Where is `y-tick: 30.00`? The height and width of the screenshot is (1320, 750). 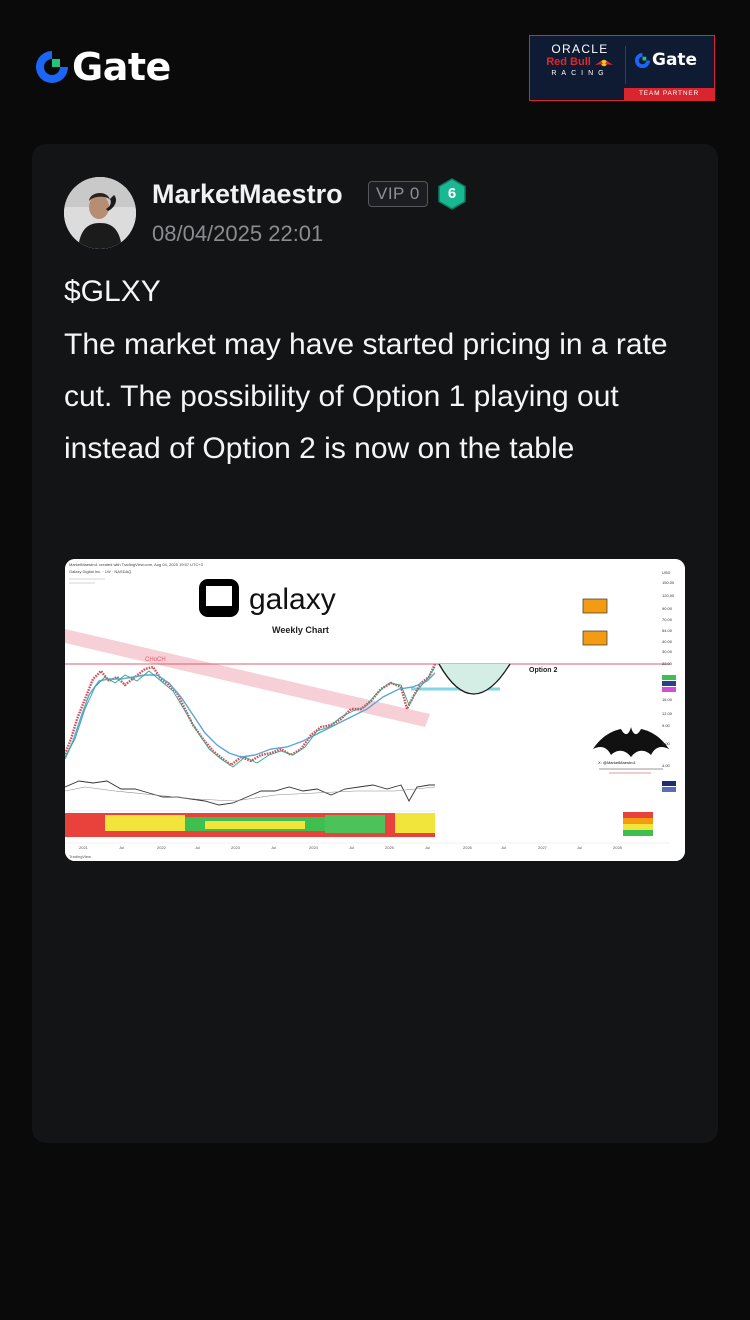
y-tick: 30.00 is located at coordinates (667, 651).